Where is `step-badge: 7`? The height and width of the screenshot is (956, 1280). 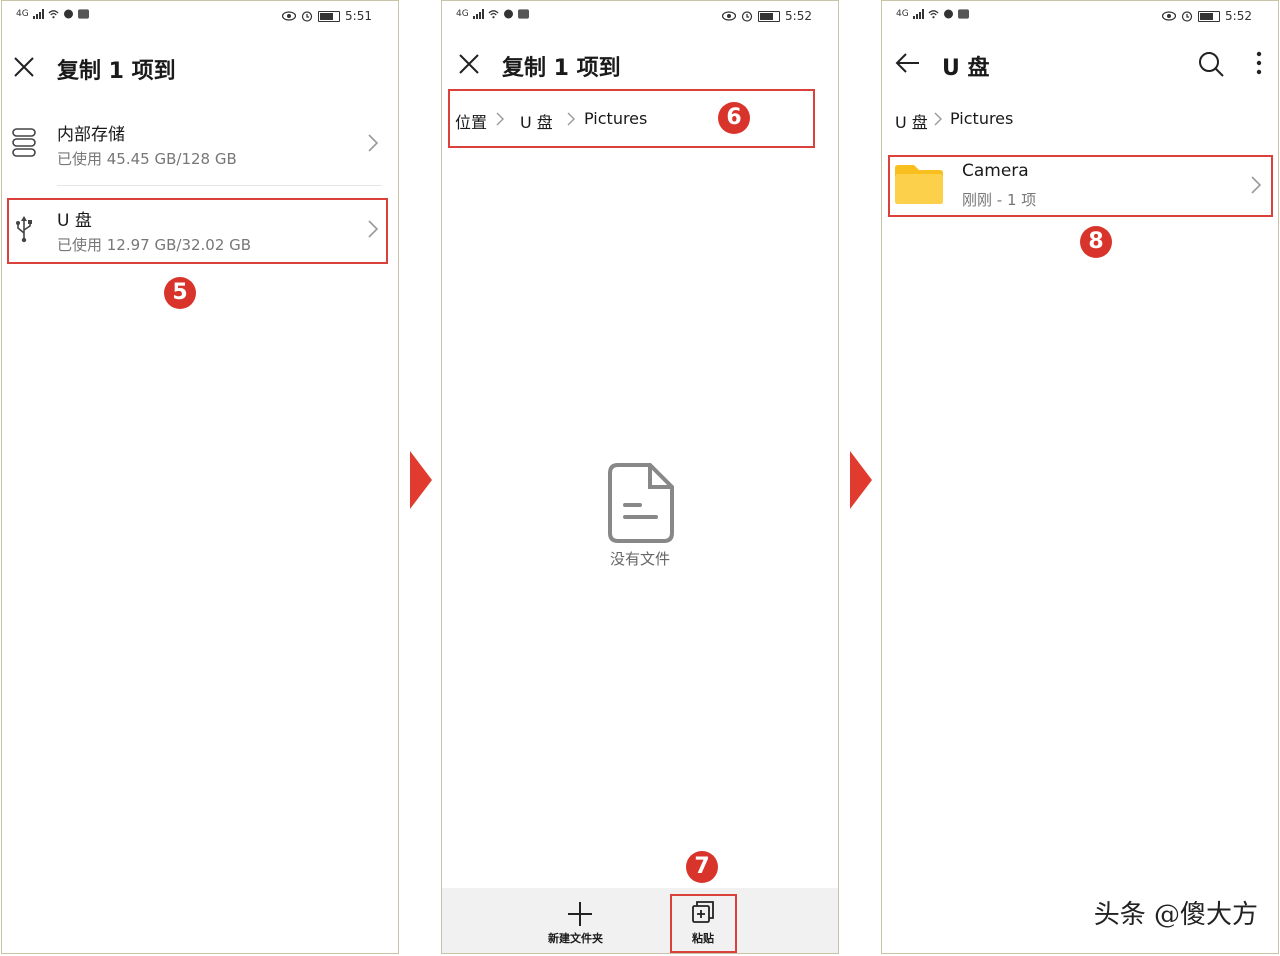 step-badge: 7 is located at coordinates (702, 867).